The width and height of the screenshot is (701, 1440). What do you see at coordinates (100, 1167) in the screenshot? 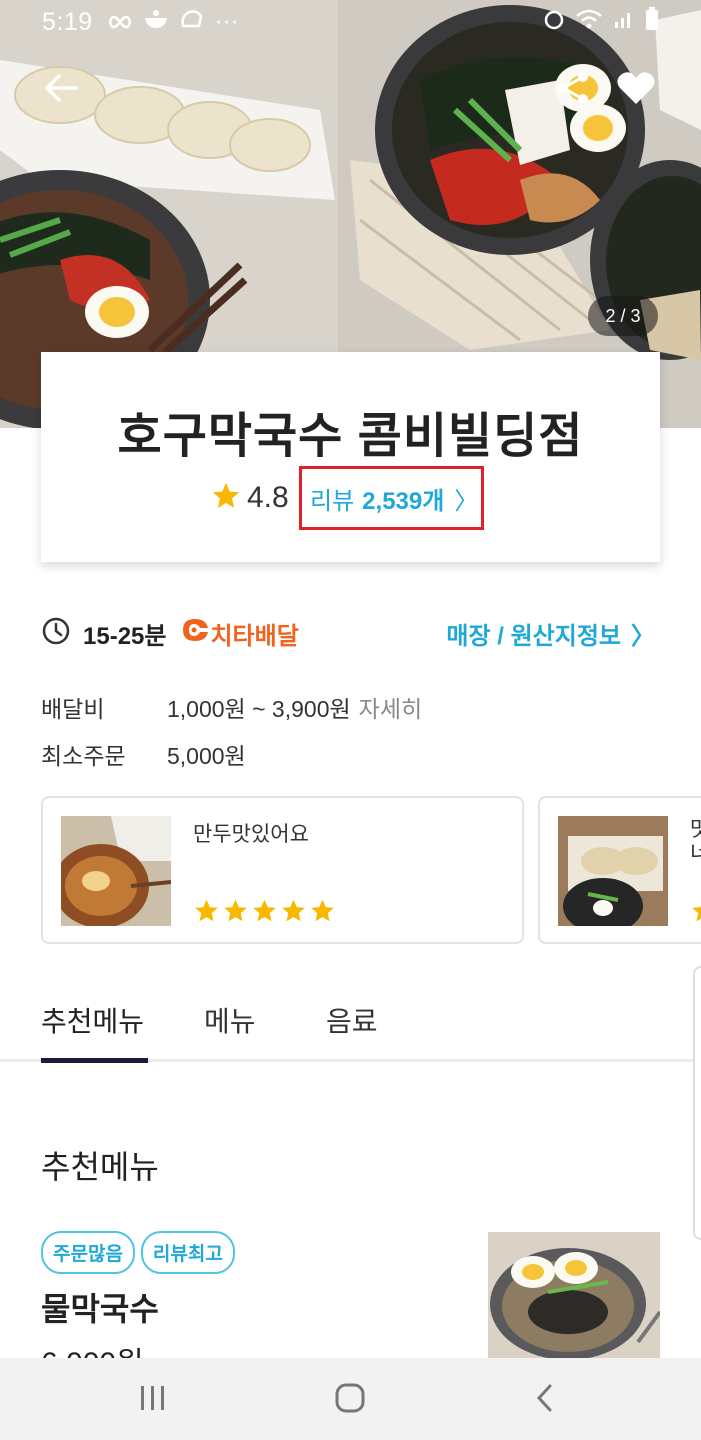
I see `section-title: 추천메뉴` at bounding box center [100, 1167].